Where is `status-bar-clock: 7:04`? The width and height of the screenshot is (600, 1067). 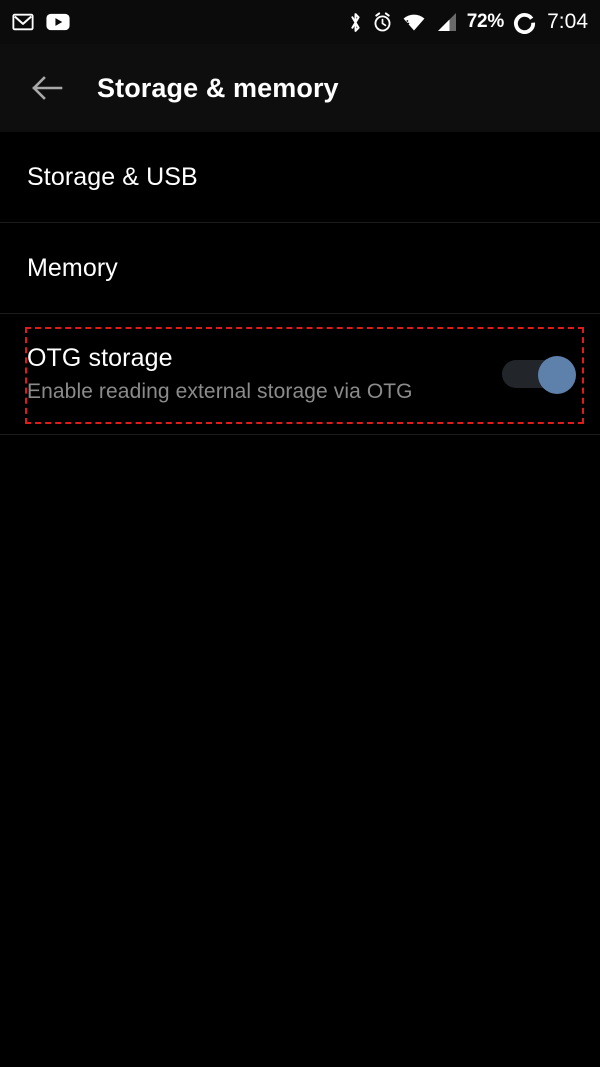 status-bar-clock: 7:04 is located at coordinates (567, 21).